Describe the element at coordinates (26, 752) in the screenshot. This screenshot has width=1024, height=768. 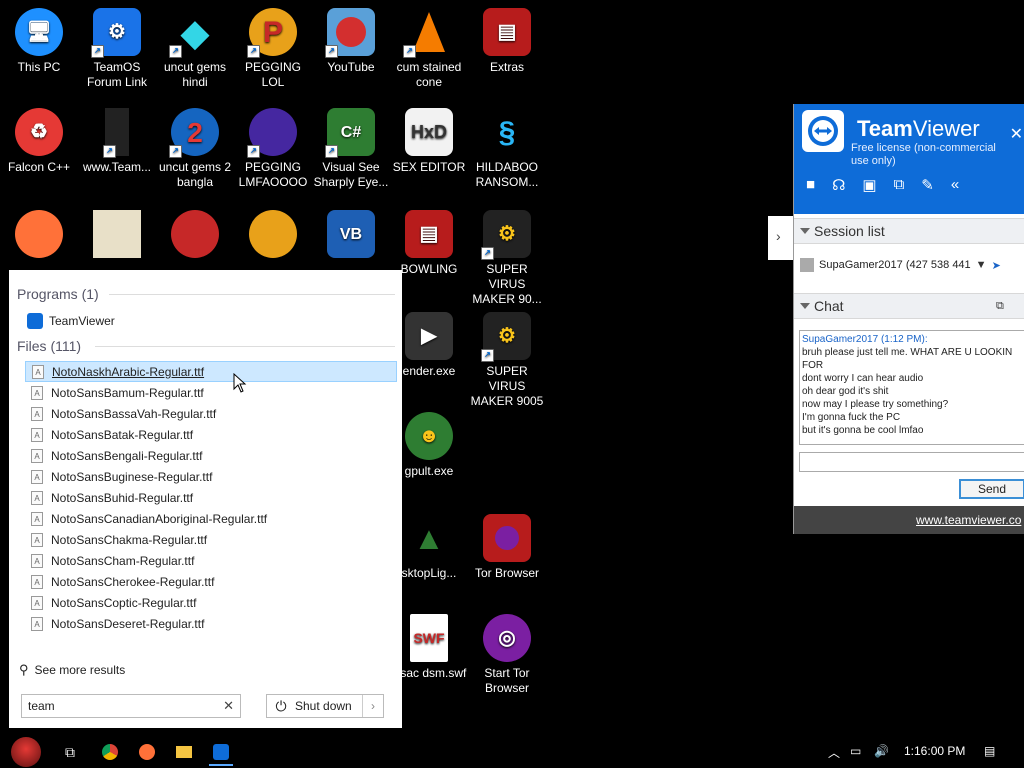
I see `start-button` at that location.